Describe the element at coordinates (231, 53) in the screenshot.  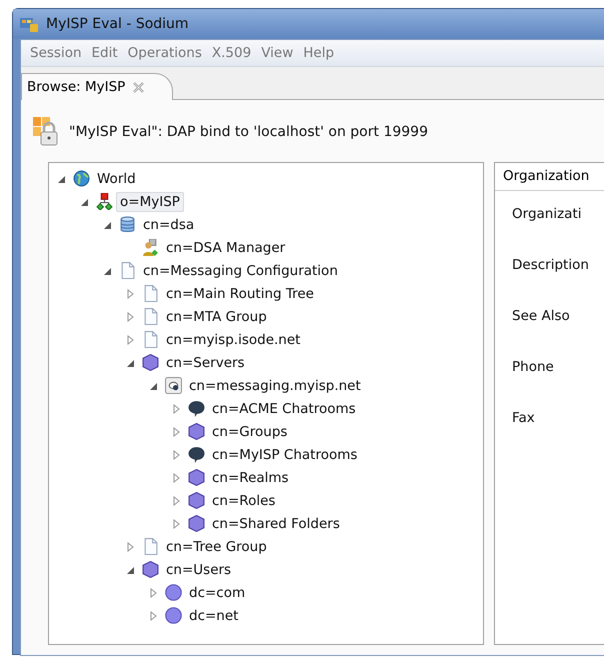
I see `menu-item: X.509` at that location.